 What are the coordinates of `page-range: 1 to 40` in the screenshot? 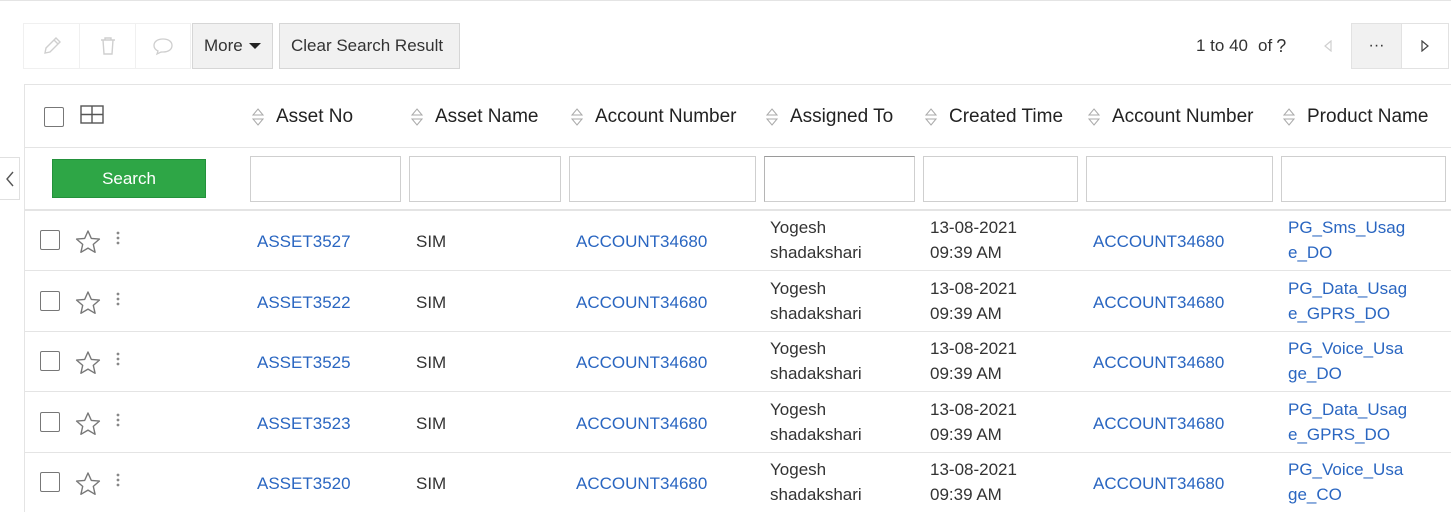 It's located at (1222, 45).